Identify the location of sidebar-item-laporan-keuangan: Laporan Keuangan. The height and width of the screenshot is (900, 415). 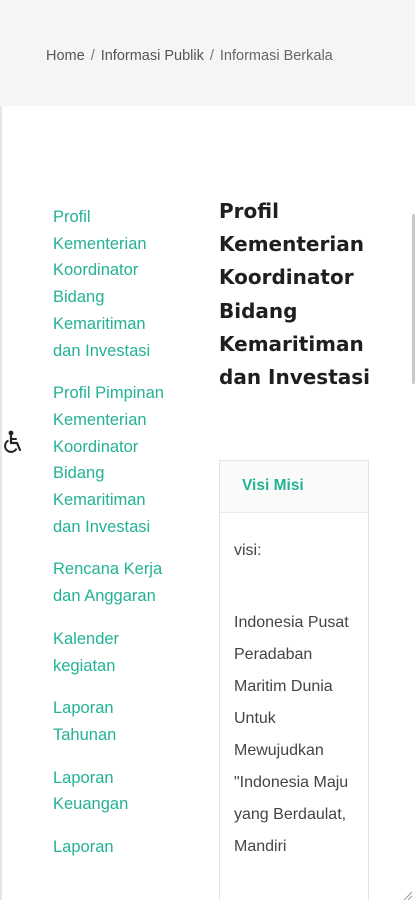
(112, 791).